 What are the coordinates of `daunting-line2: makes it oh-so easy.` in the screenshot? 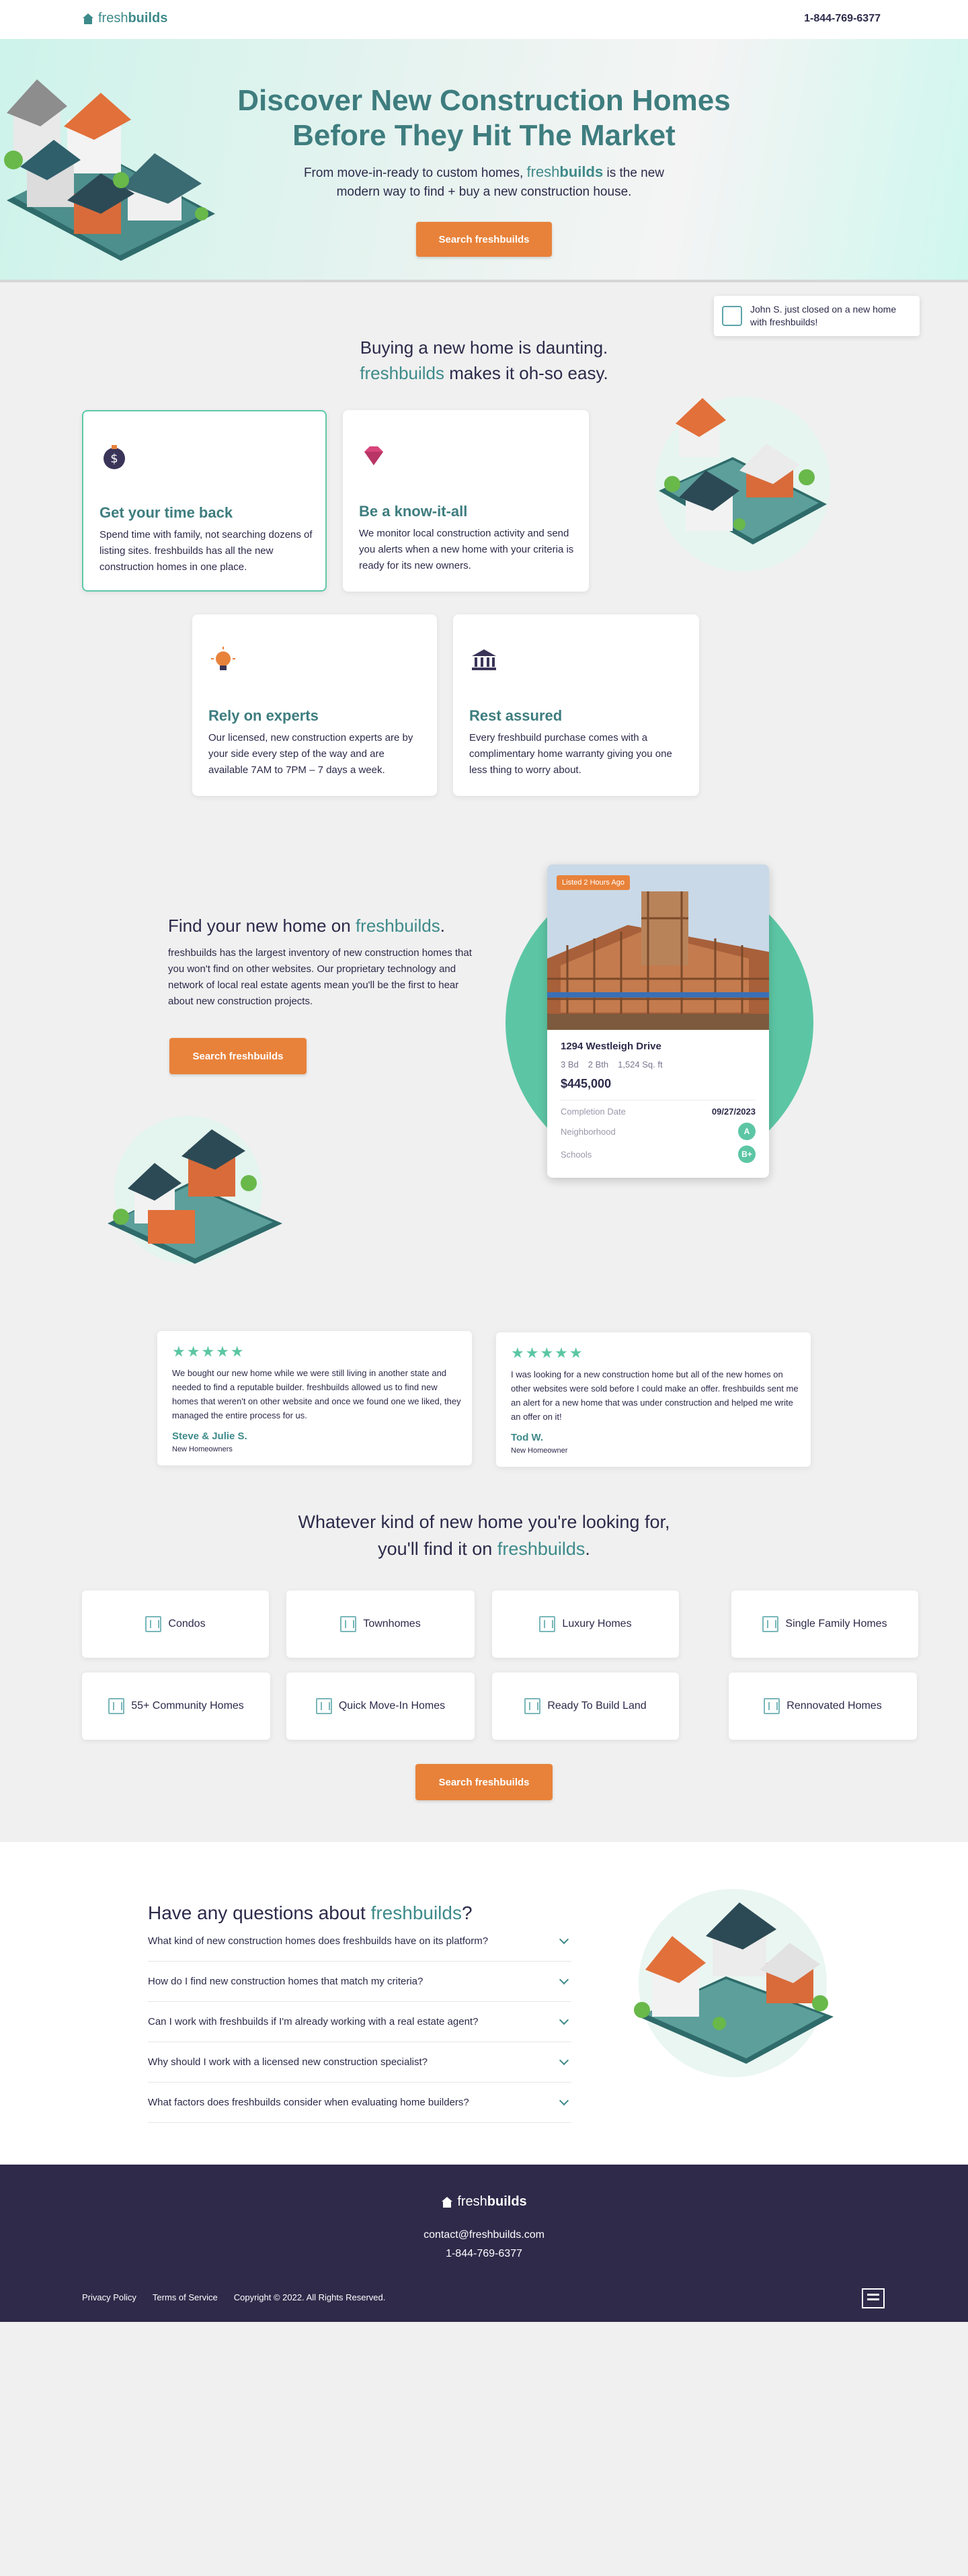 It's located at (528, 373).